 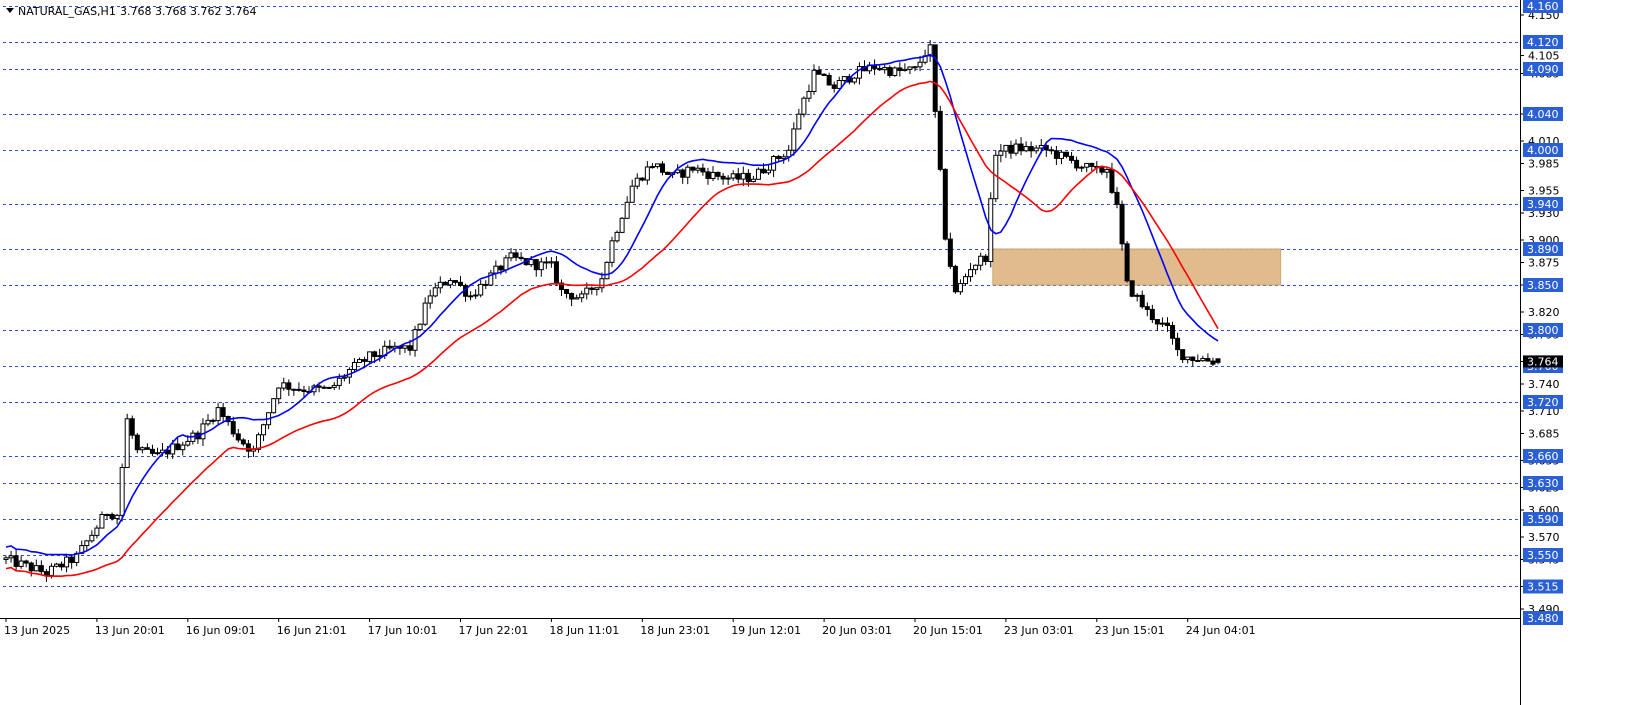 I want to click on x-tick-label: 17 Jun 10:01, so click(x=403, y=630).